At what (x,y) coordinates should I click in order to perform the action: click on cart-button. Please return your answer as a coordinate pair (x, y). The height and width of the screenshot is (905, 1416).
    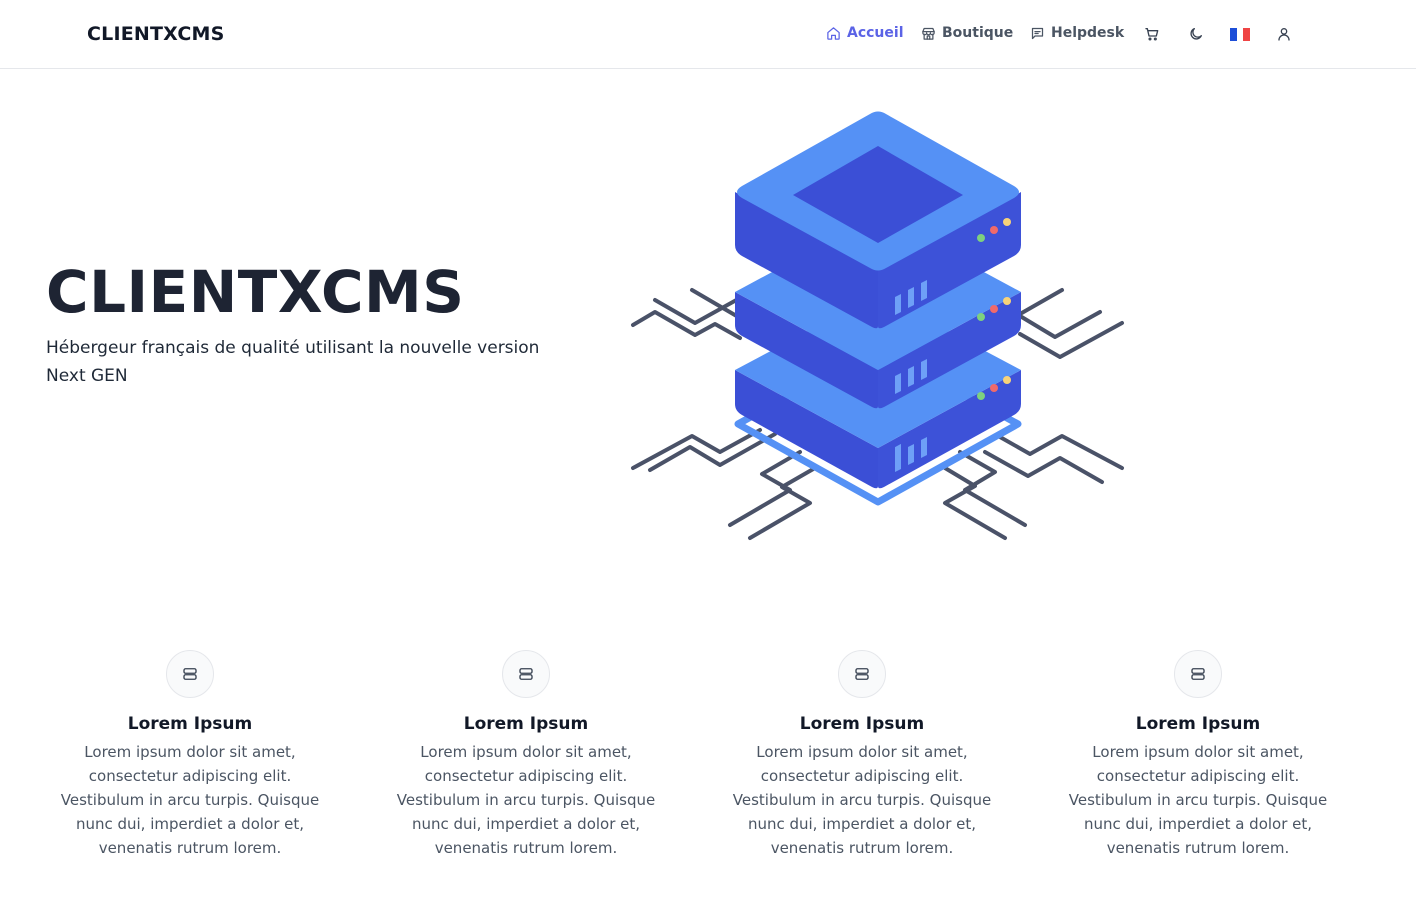
    Looking at the image, I should click on (1152, 34).